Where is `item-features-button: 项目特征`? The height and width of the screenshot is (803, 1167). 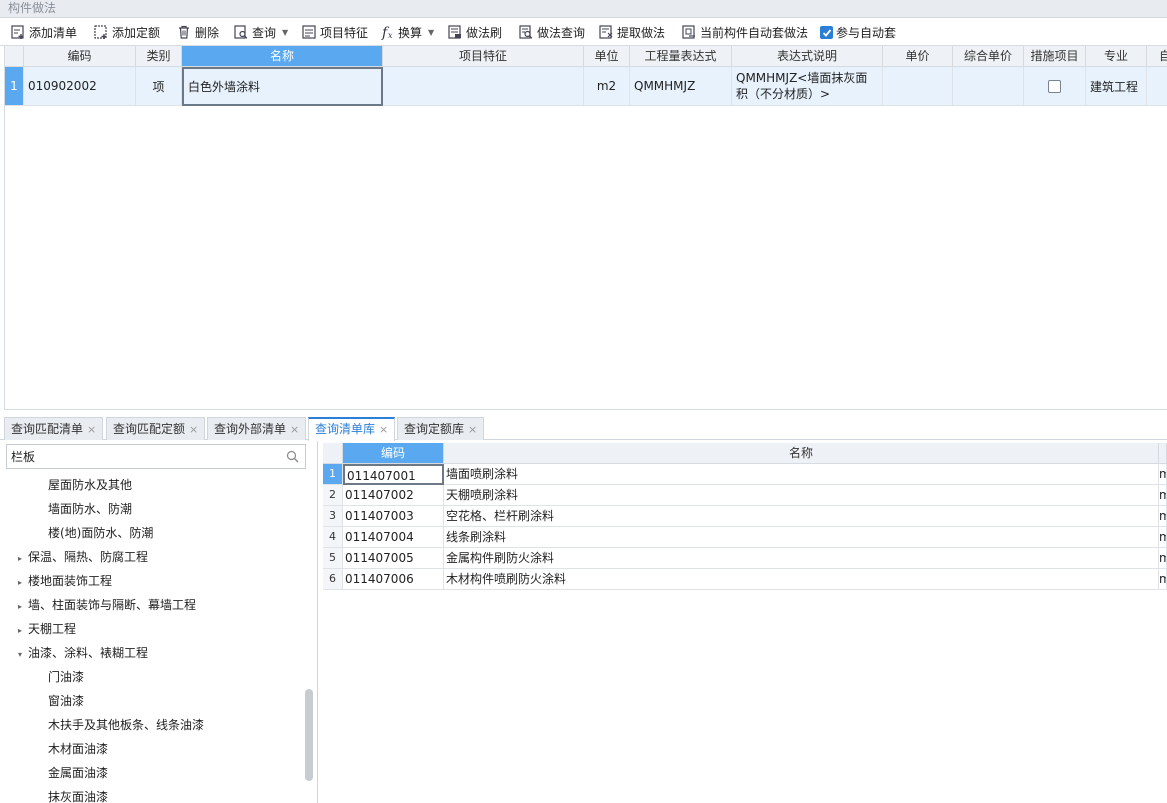
item-features-button: 项目特征 is located at coordinates (334, 32).